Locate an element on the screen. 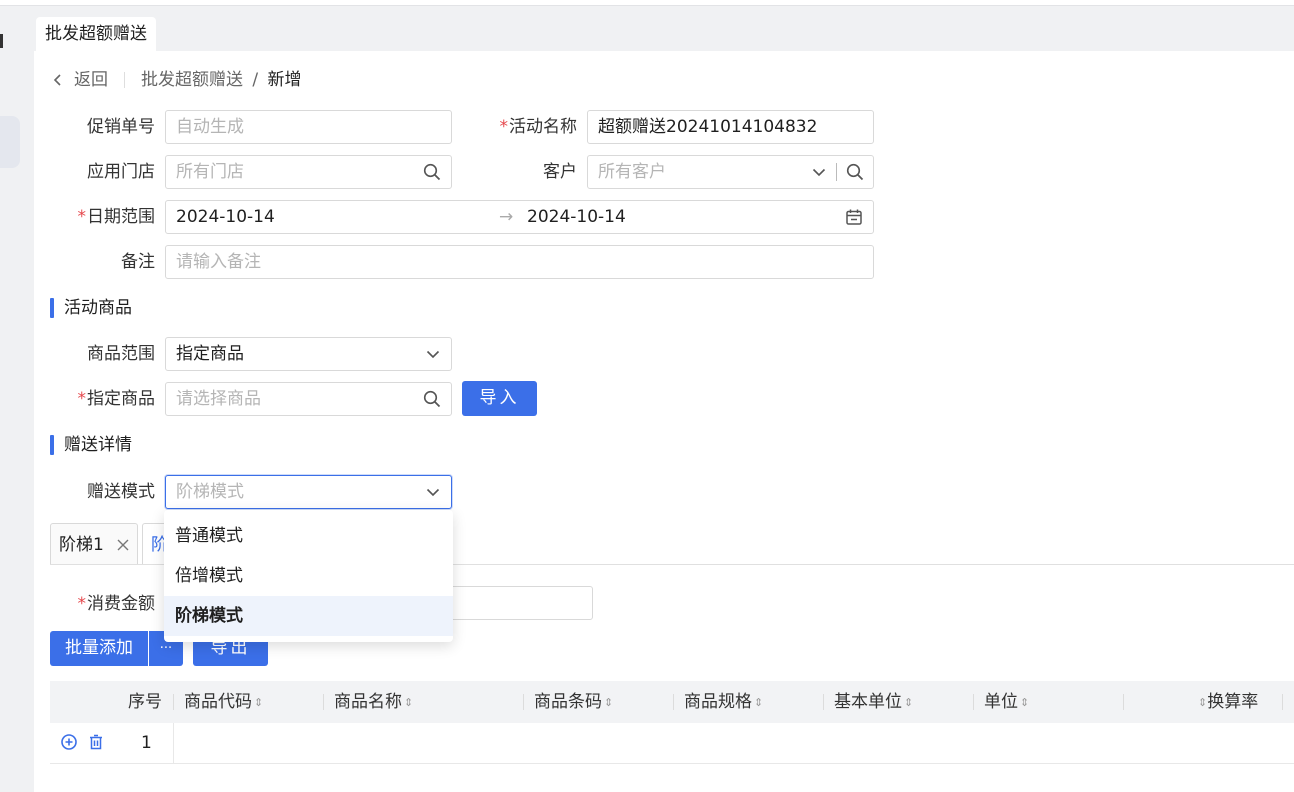  specified-goods-field: 请选择商品 is located at coordinates (308, 399).